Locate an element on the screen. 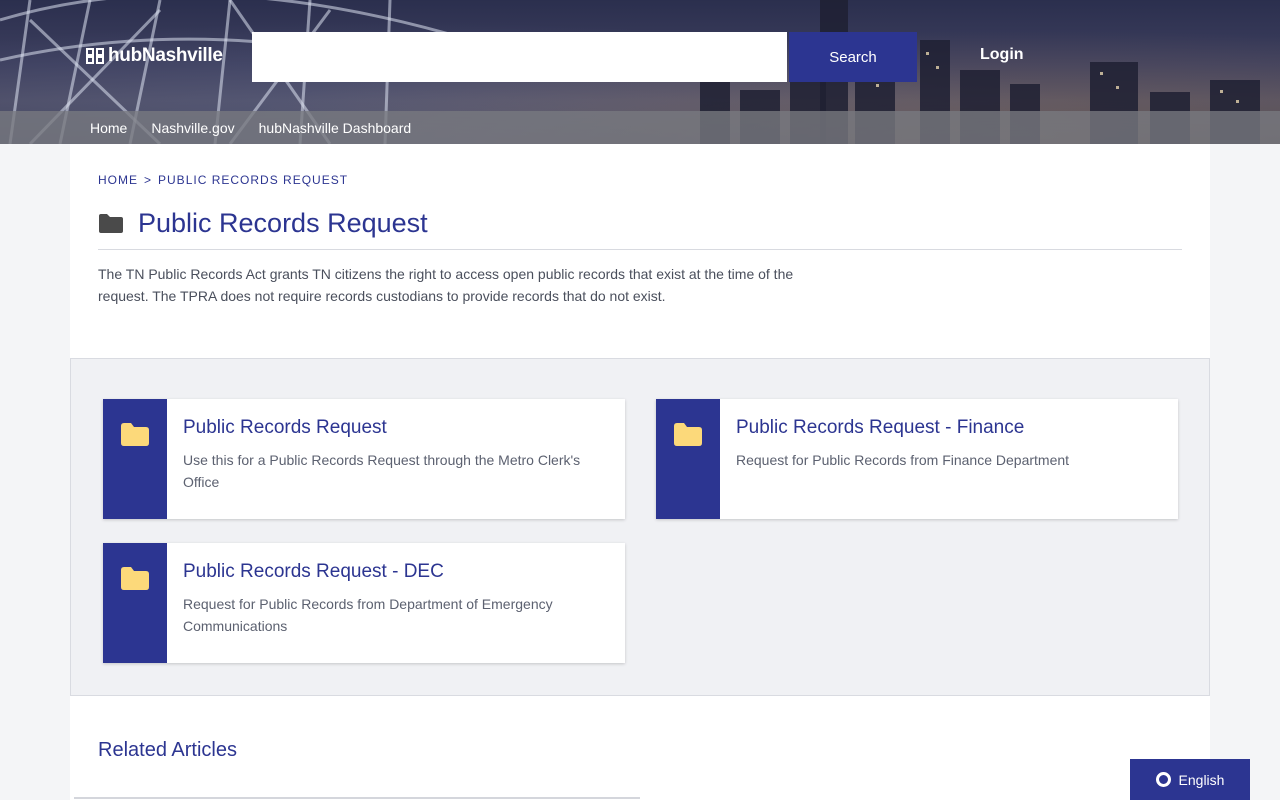 Image resolution: width=1280 pixels, height=800 pixels. logo-mark-icon is located at coordinates (95, 56).